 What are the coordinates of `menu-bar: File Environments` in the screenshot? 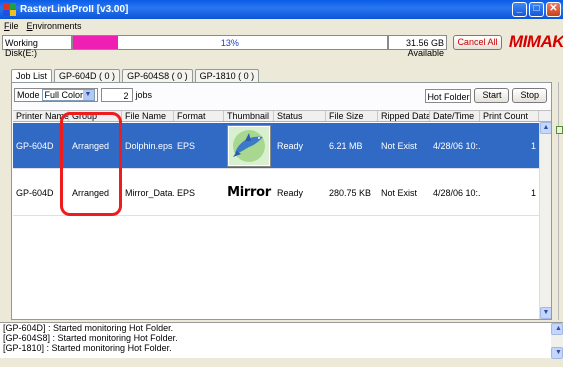 It's located at (281, 26).